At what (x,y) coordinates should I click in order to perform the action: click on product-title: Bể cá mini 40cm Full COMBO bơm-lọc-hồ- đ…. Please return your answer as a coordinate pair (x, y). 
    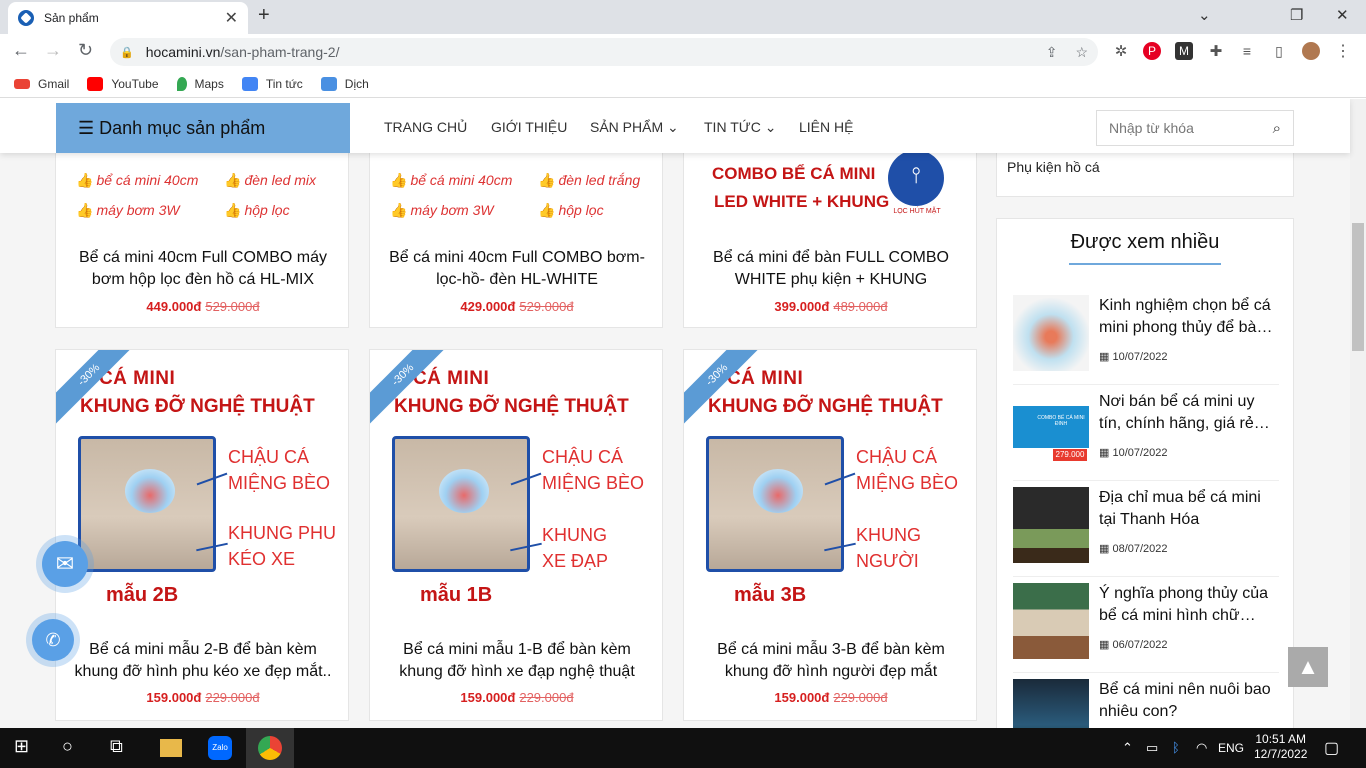
    Looking at the image, I should click on (517, 269).